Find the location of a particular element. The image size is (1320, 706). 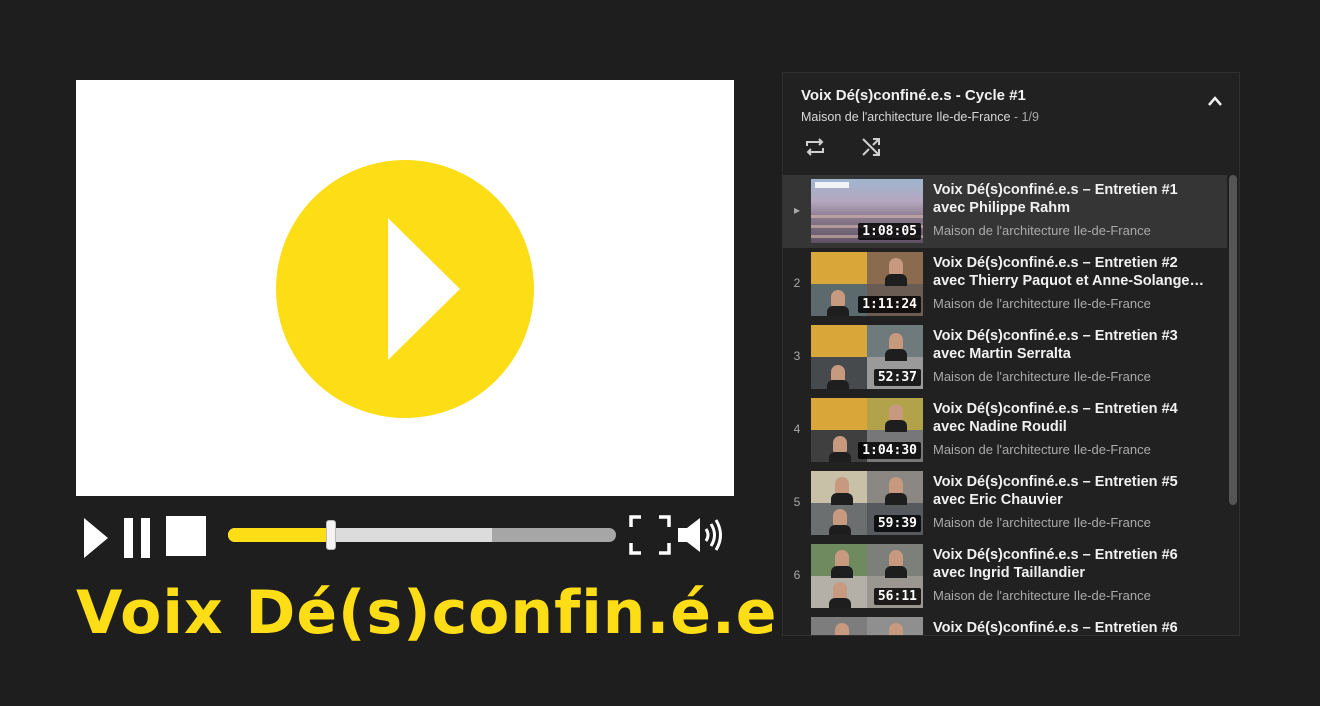

loop-icon is located at coordinates (815, 147).